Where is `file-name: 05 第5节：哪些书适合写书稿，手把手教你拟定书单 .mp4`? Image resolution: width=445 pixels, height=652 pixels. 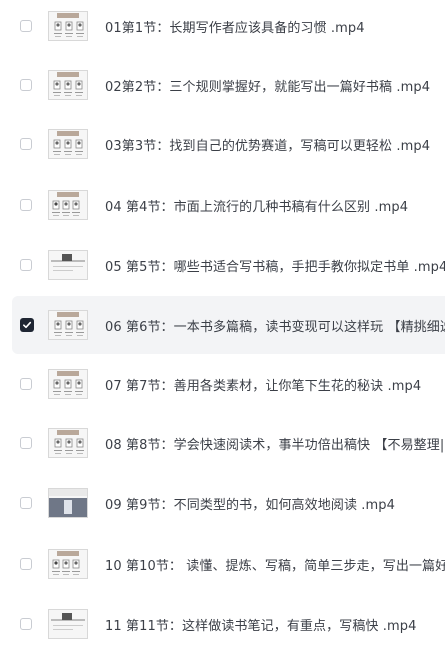 file-name: 05 第5节：哪些书适合写书稿，手把手教你拟定书单 .mp4 is located at coordinates (275, 265).